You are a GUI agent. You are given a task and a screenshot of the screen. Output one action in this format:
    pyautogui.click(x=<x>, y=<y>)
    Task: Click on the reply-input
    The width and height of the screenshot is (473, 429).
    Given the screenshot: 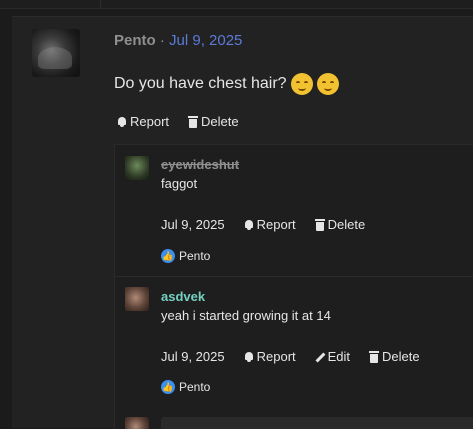 What is the action you would take?
    pyautogui.click(x=317, y=423)
    